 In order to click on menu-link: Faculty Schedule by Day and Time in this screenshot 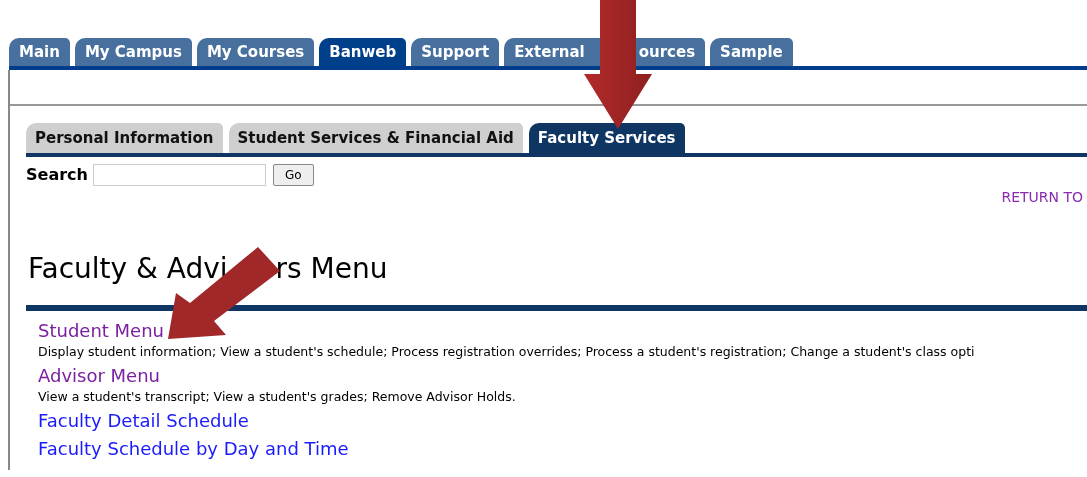, I will do `click(193, 449)`.